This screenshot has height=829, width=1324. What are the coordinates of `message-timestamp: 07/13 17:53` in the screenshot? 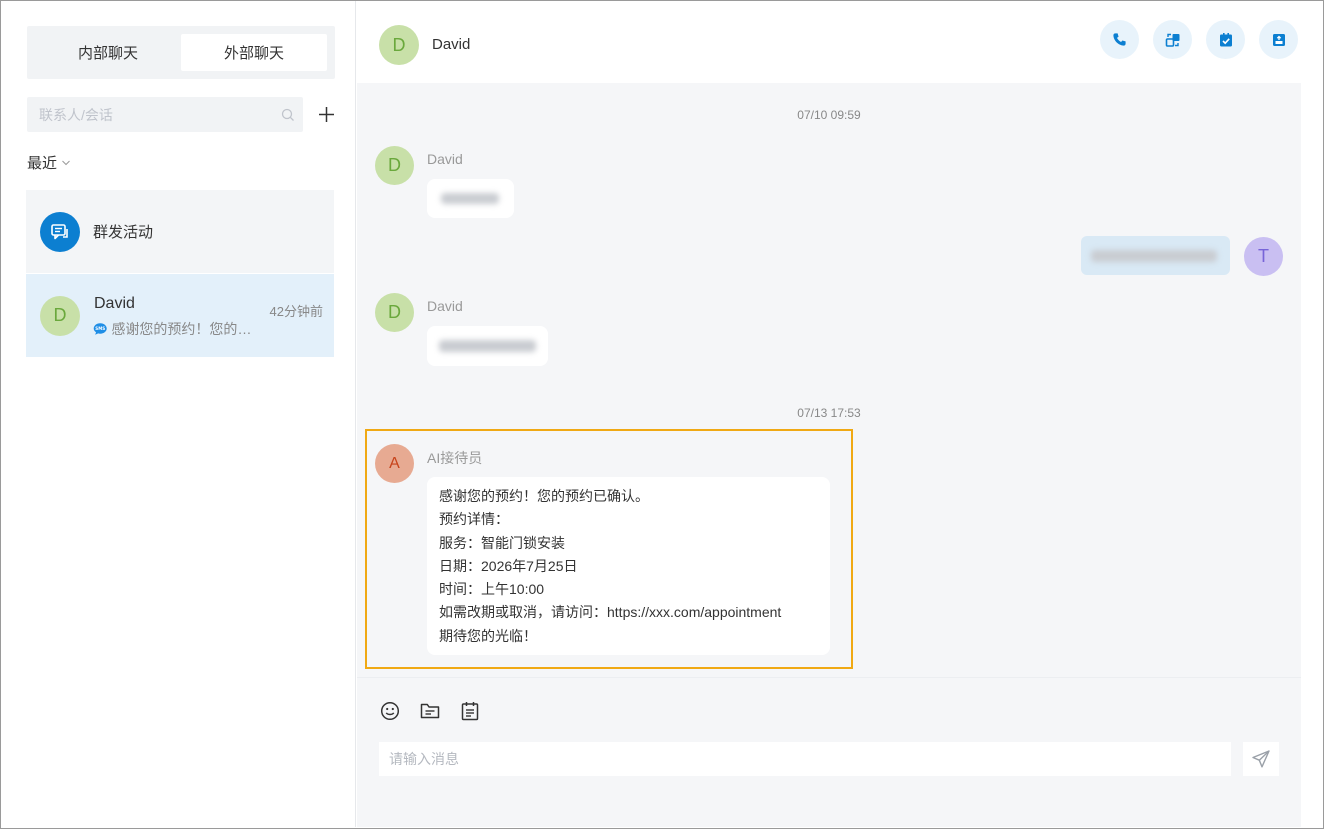 It's located at (829, 413).